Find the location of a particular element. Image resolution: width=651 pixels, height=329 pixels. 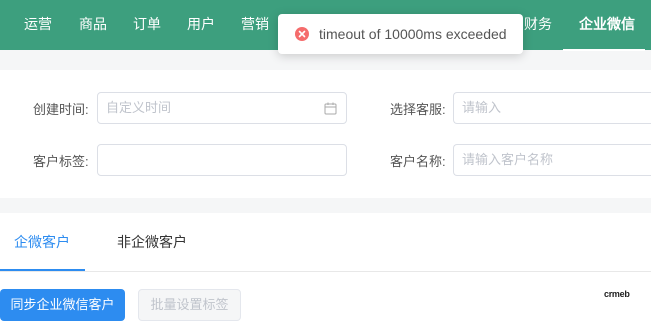

created-time-placeholder: 自定义时间 is located at coordinates (139, 107).